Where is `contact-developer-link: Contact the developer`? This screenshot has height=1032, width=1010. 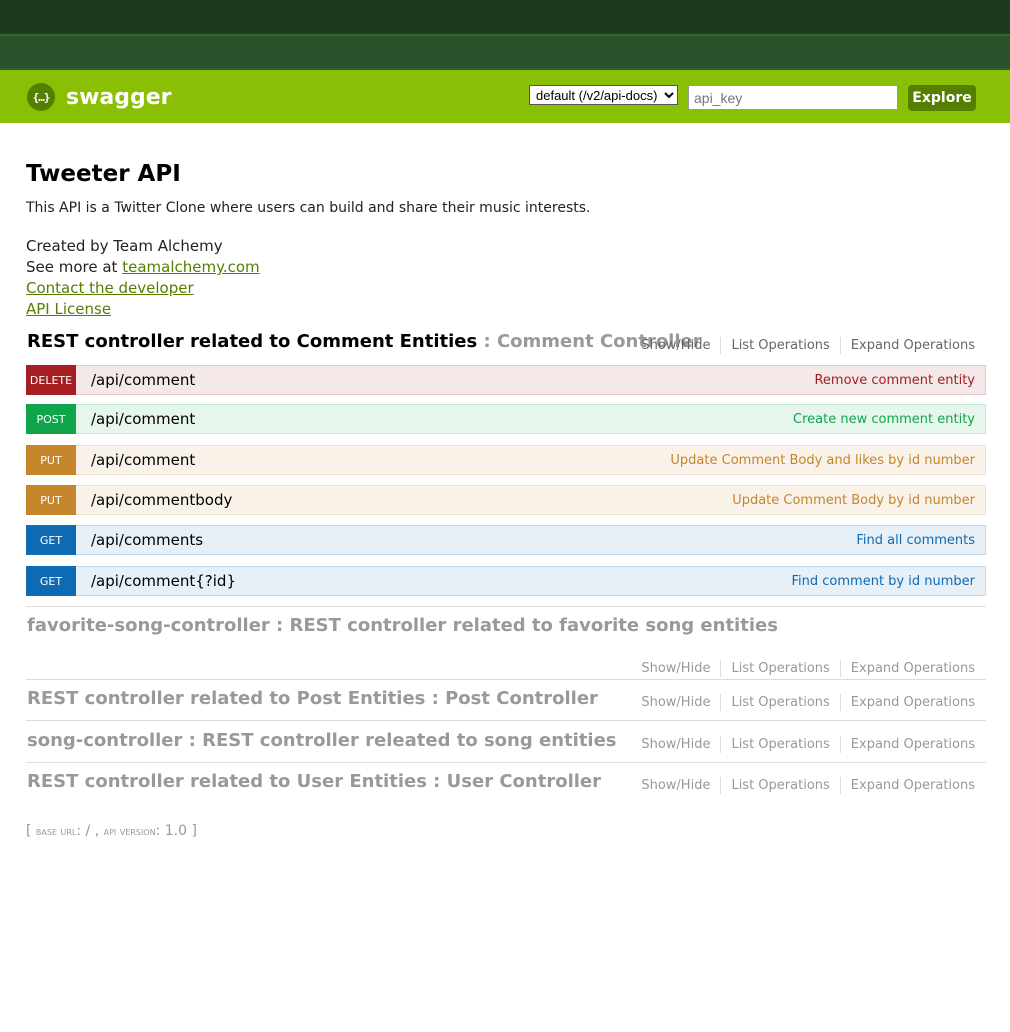
contact-developer-link: Contact the developer is located at coordinates (110, 288).